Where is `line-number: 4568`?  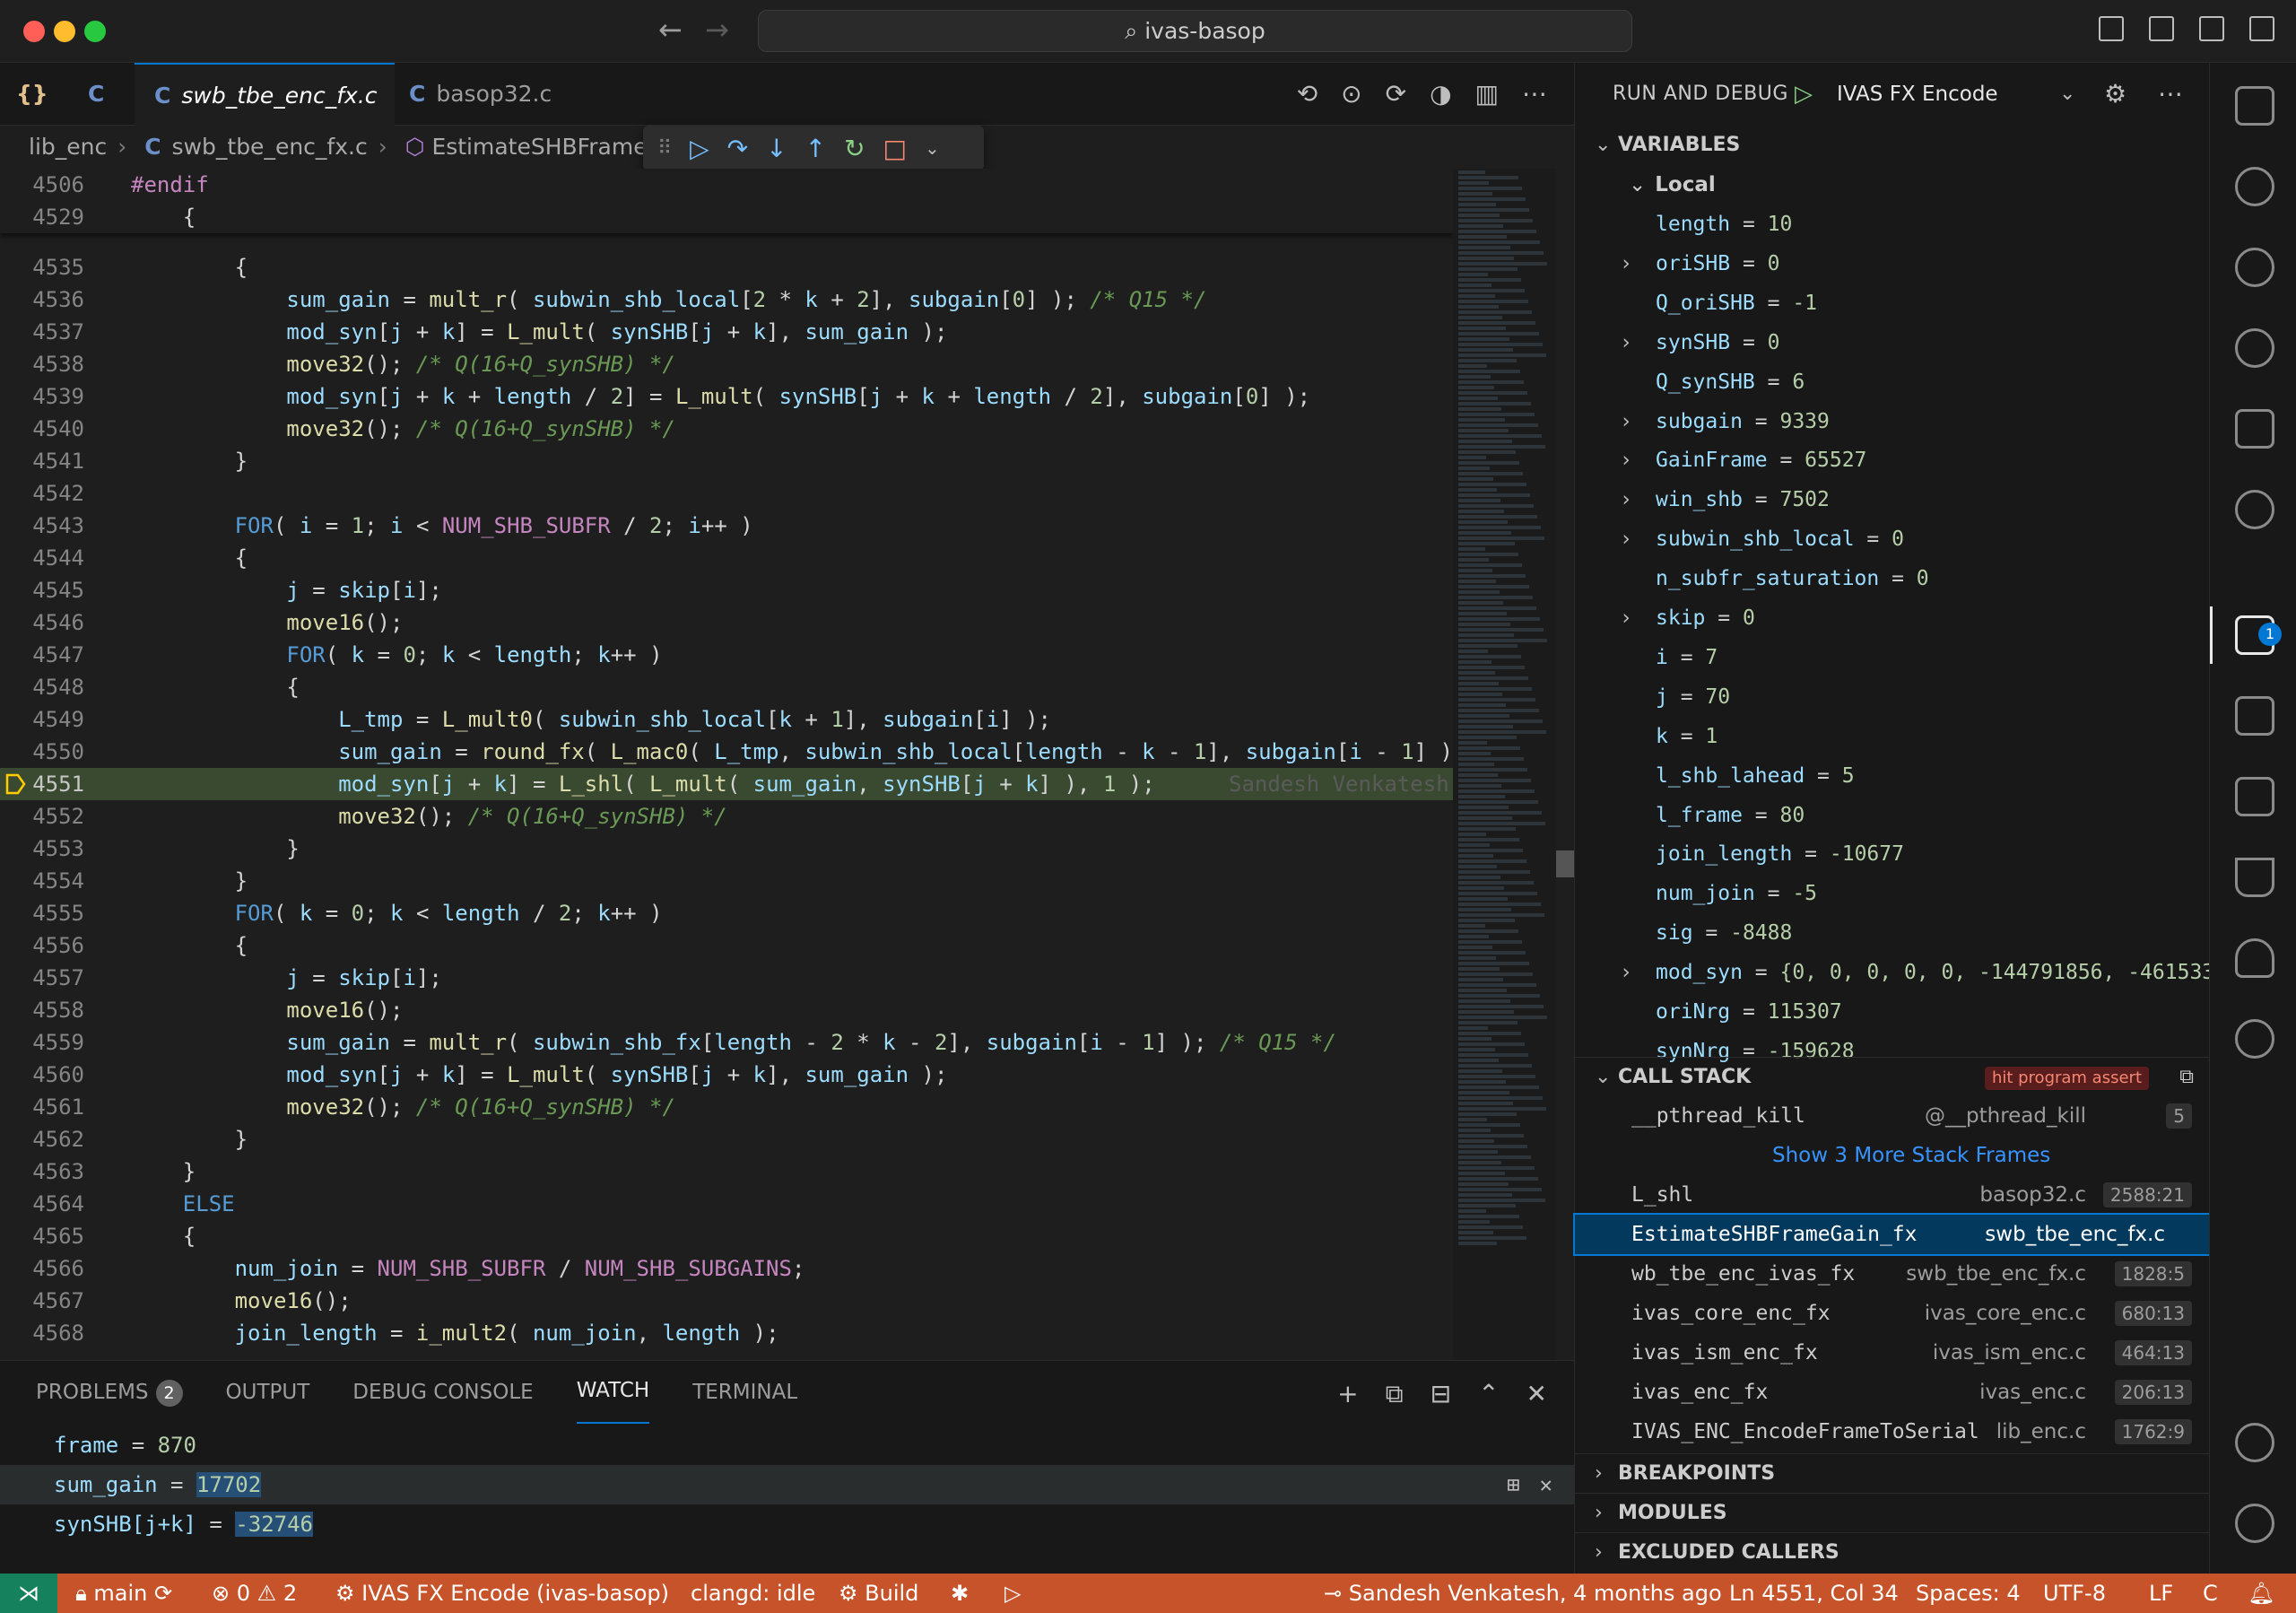 line-number: 4568 is located at coordinates (42, 1333).